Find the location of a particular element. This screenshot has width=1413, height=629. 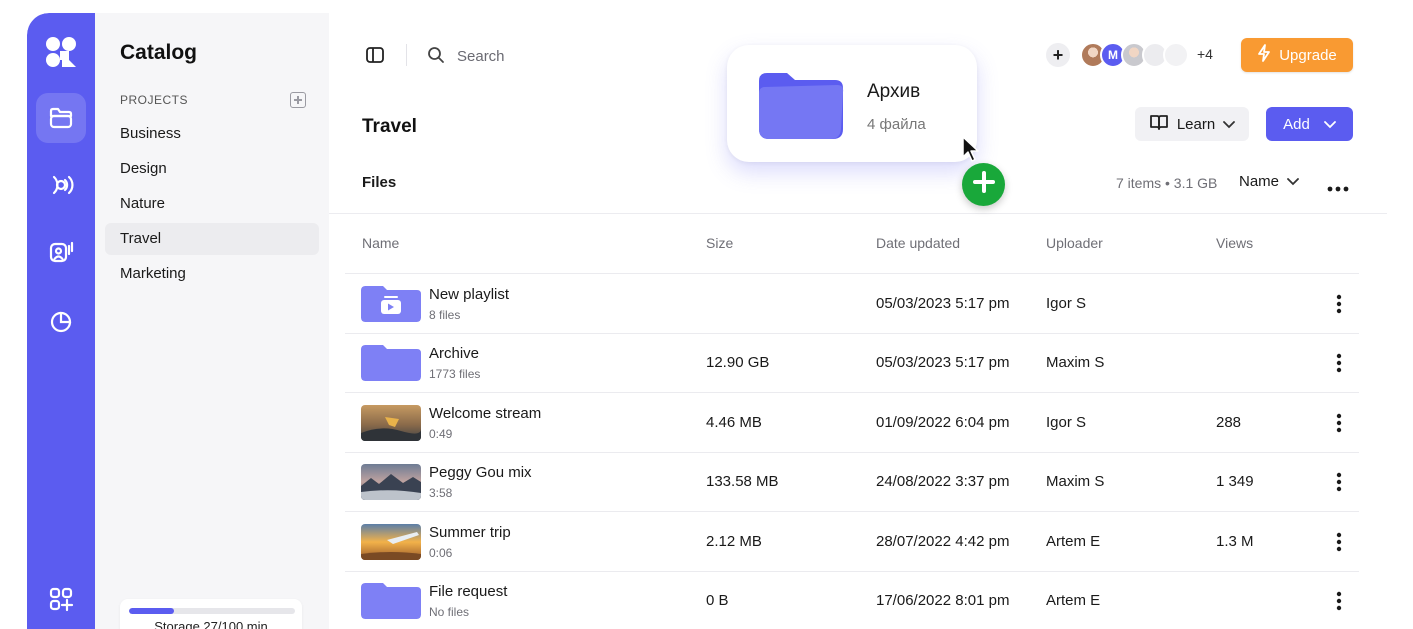

search-icon is located at coordinates (436, 57).